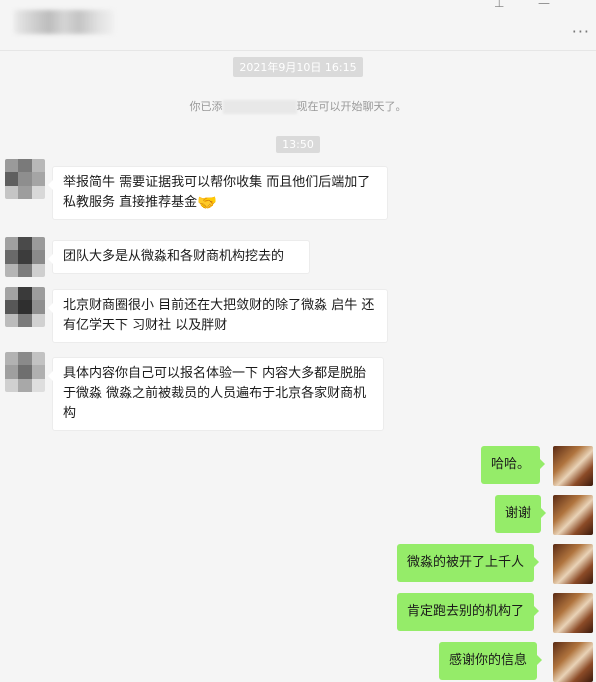 This screenshot has width=596, height=682. What do you see at coordinates (298, 67) in the screenshot?
I see `timestamp: 2021年9月10日 16:15` at bounding box center [298, 67].